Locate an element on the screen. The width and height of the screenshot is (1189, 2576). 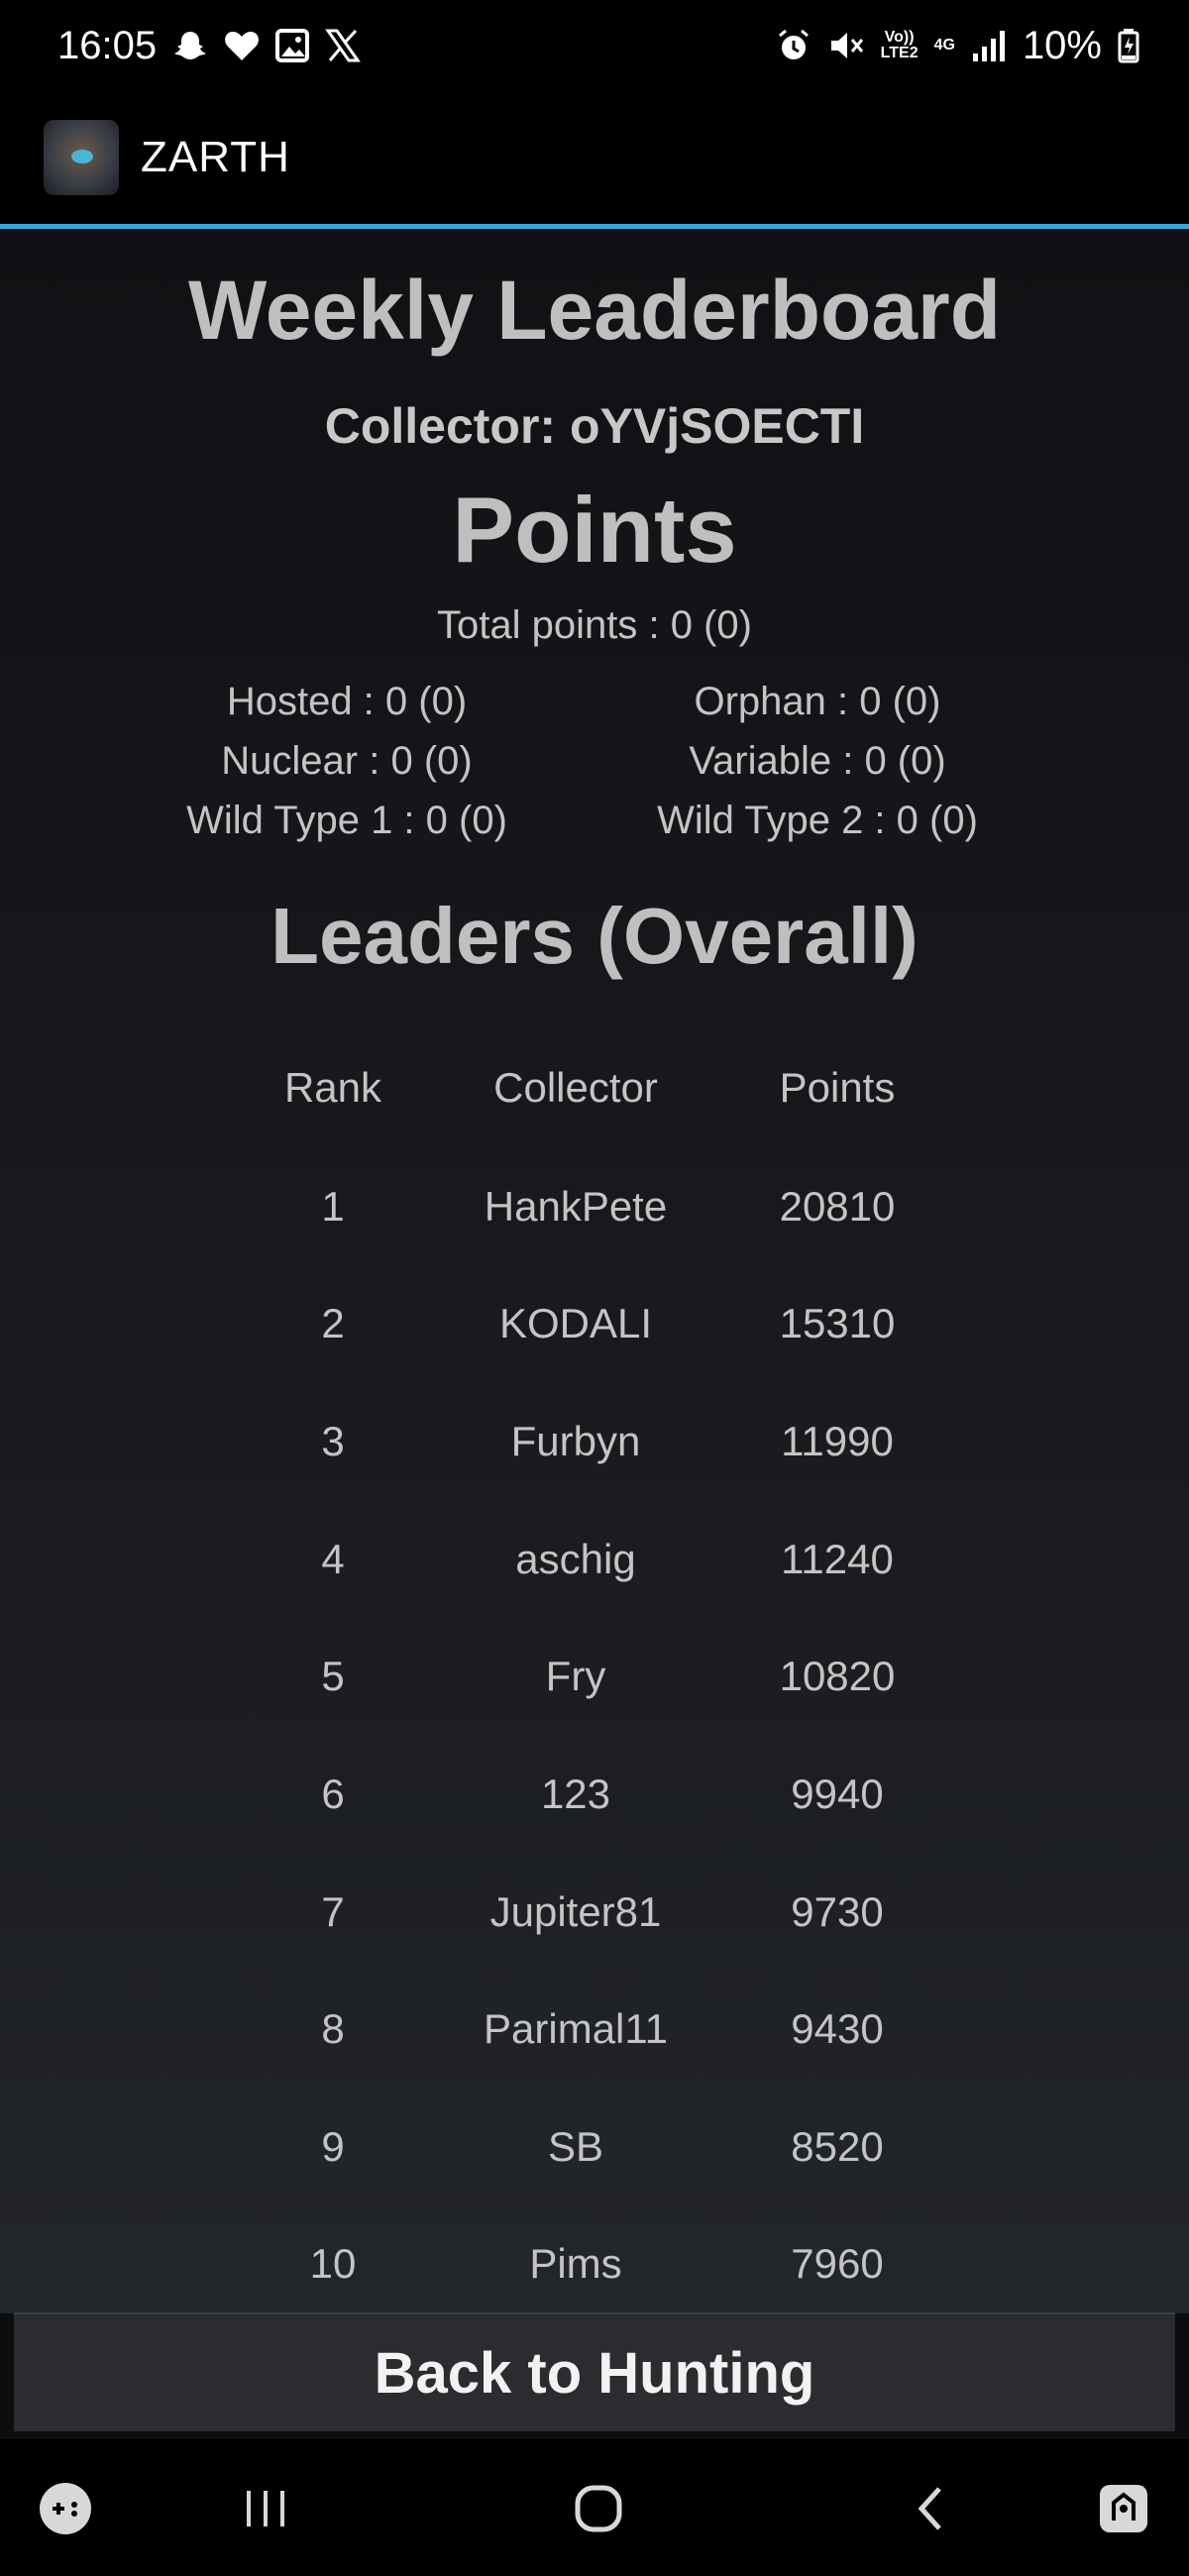
snapchat-icon is located at coordinates (190, 45).